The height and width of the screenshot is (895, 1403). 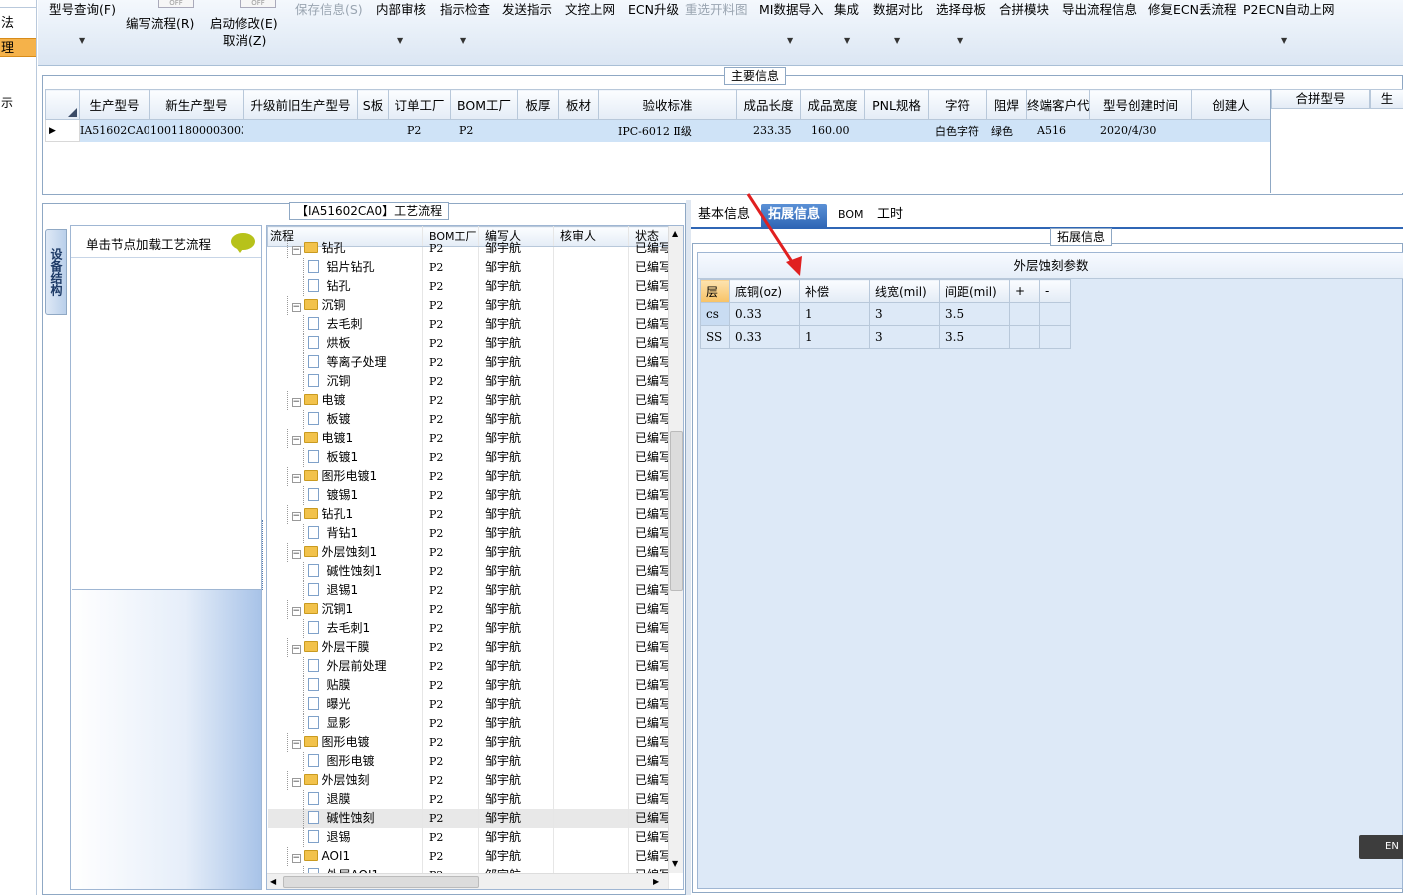 I want to click on cell-flow: 去毛刺, so click(x=345, y=324).